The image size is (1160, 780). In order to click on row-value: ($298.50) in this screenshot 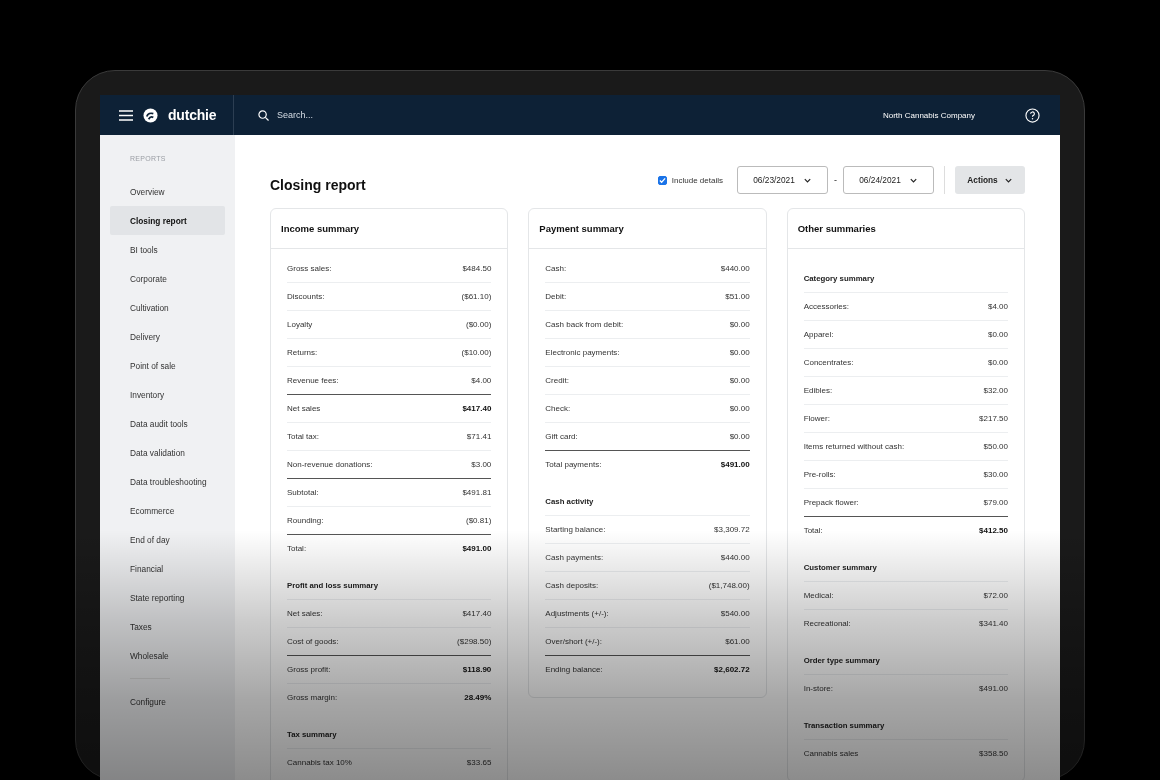, I will do `click(474, 641)`.